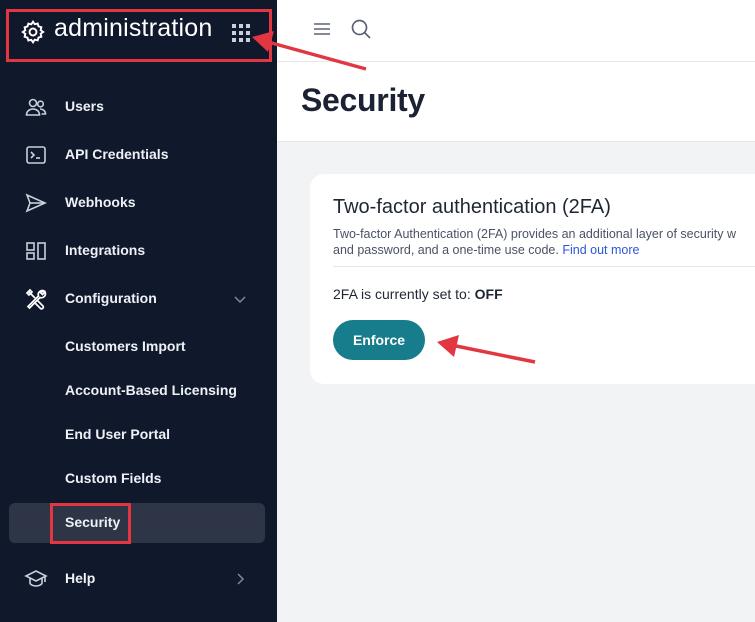 This screenshot has width=755, height=622. What do you see at coordinates (36, 299) in the screenshot?
I see `tools-icon` at bounding box center [36, 299].